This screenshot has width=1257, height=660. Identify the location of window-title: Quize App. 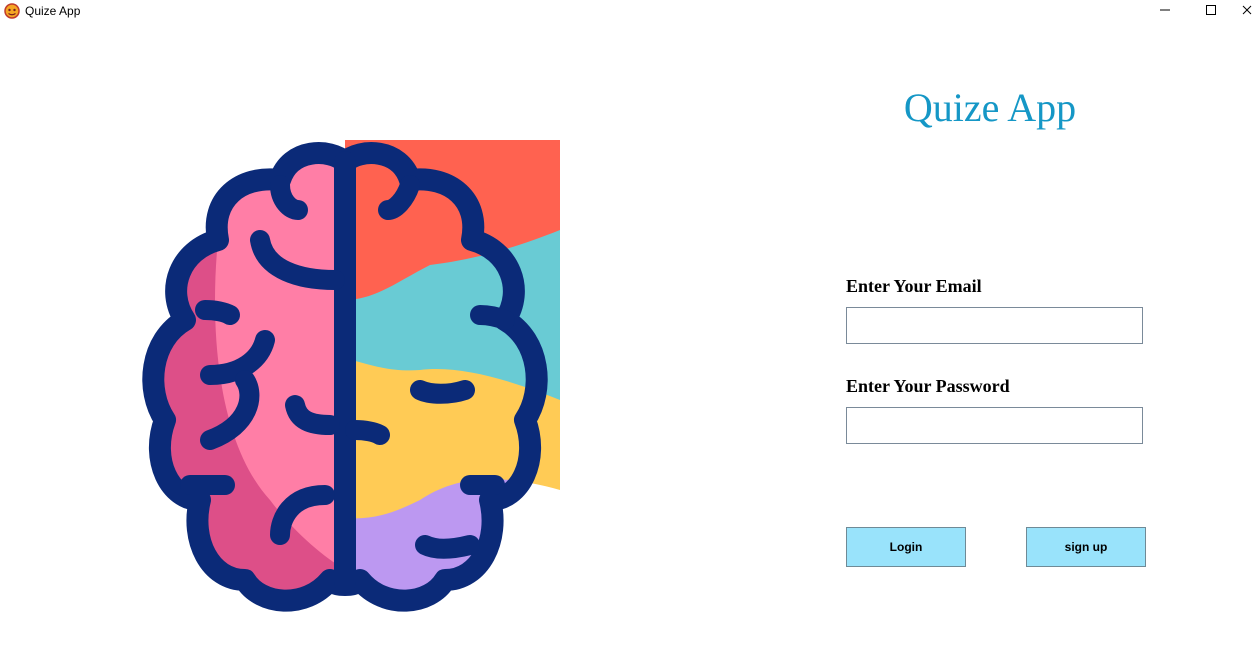
(53, 11).